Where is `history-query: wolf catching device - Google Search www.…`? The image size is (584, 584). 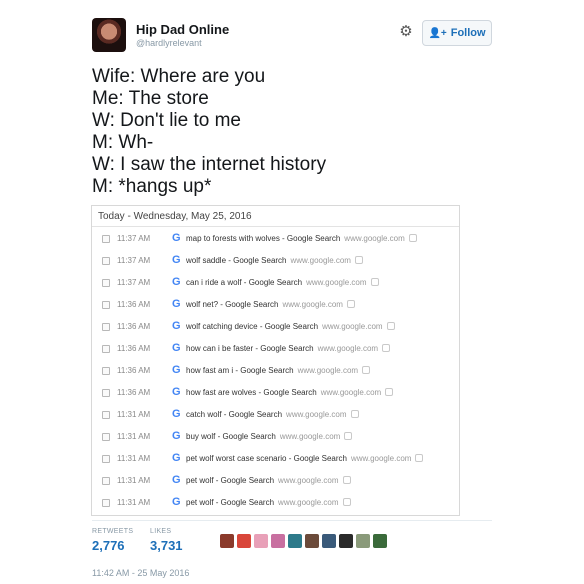
history-query: wolf catching device - Google Search www.… is located at coordinates (290, 326).